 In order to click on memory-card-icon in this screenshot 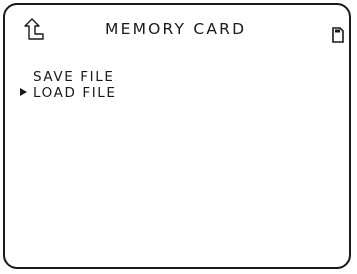, I will do `click(338, 35)`.